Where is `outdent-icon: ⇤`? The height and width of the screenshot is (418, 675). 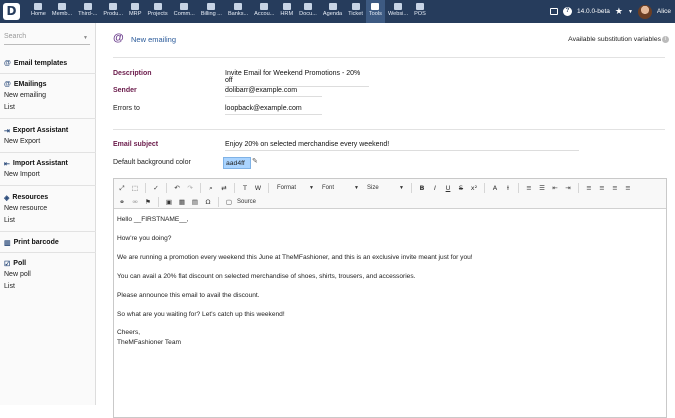 outdent-icon: ⇤ is located at coordinates (555, 188).